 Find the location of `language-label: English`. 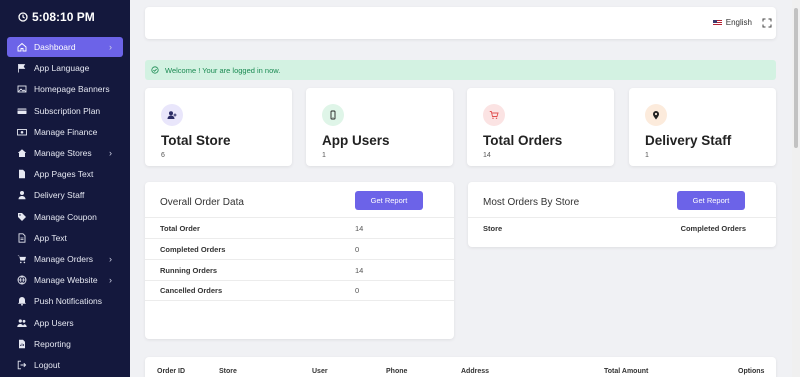

language-label: English is located at coordinates (738, 22).